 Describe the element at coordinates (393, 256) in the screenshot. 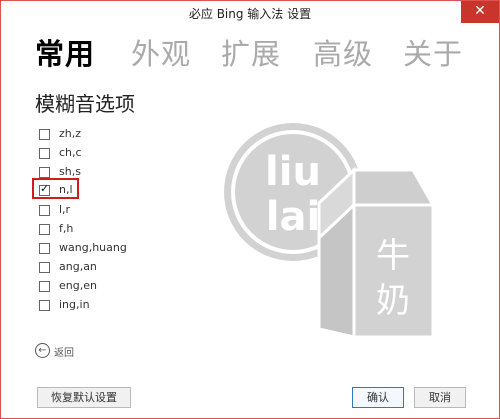

I see `carton-char-1: 牛` at that location.